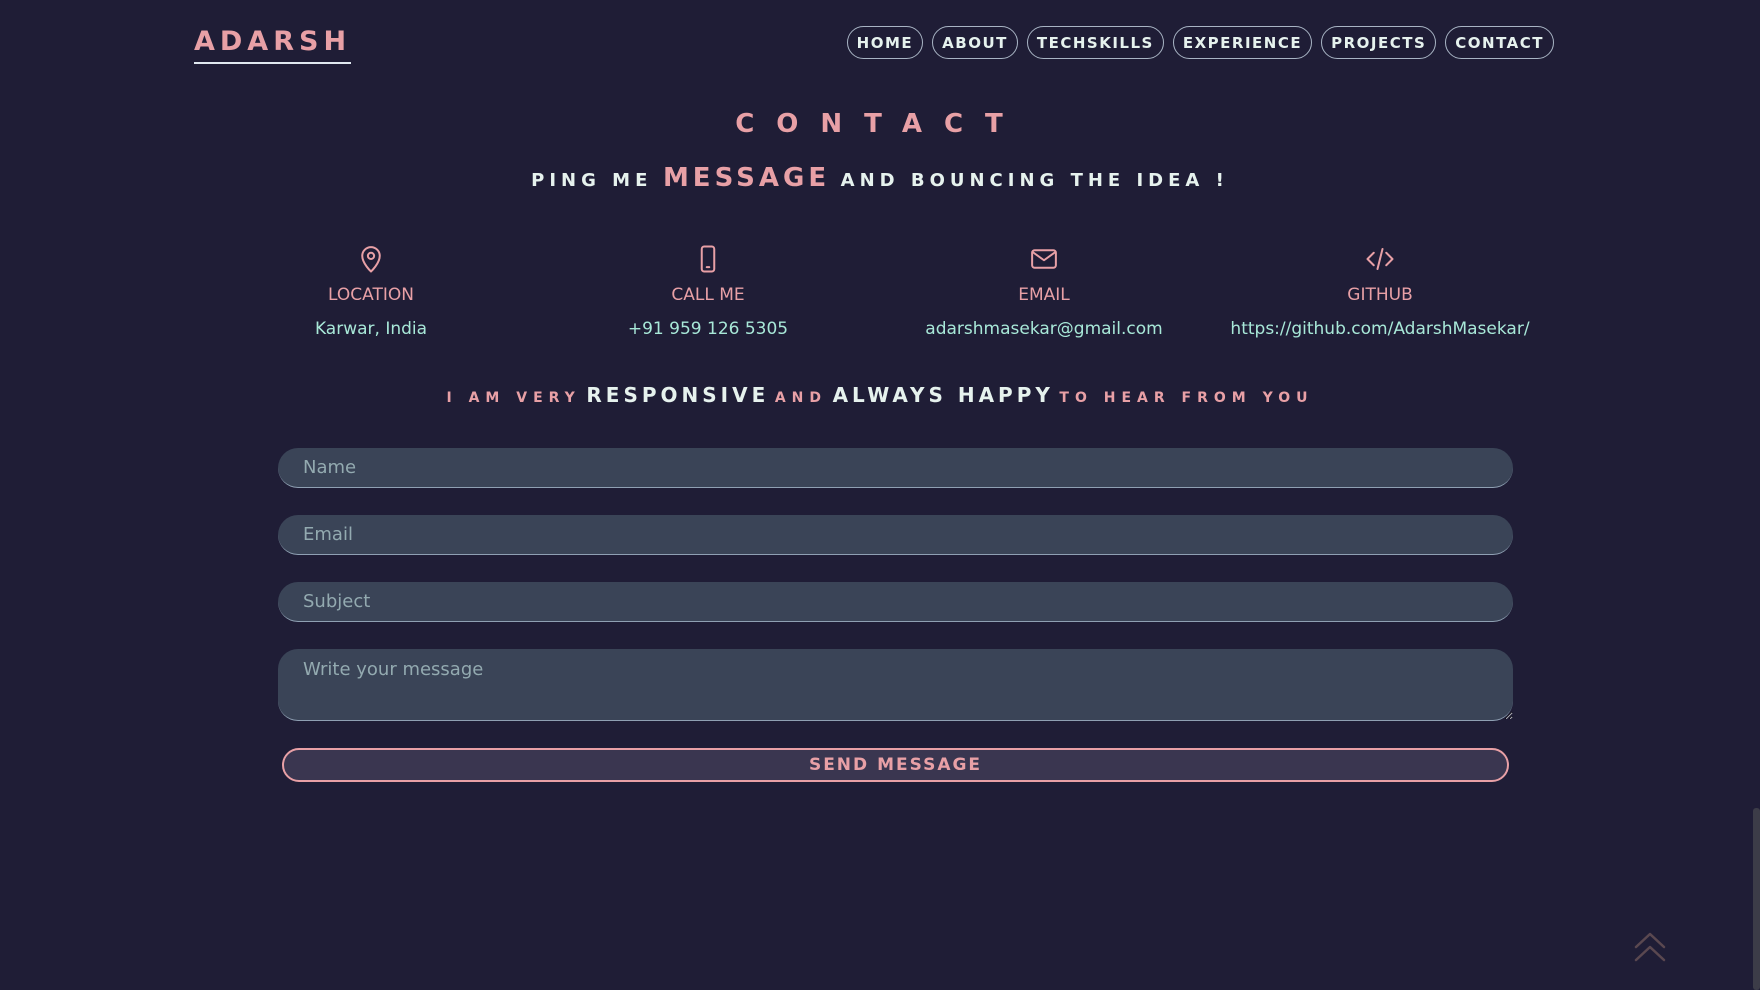 This screenshot has height=990, width=1760. Describe the element at coordinates (746, 178) in the screenshot. I see `subtitle-highlight: MESSAGE` at that location.